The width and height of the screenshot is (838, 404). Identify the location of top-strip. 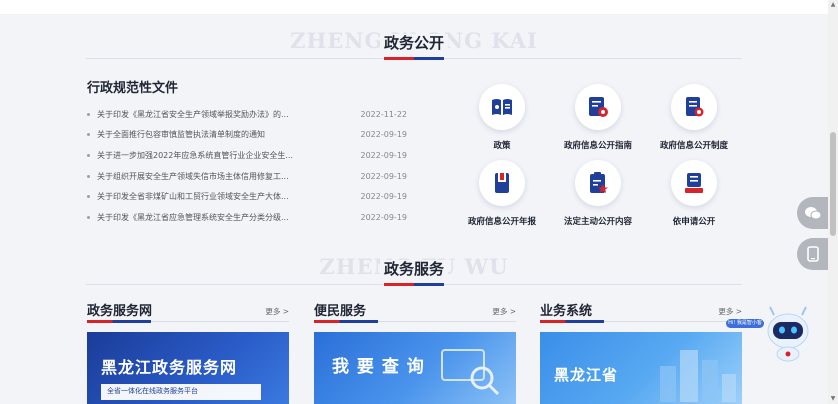
(414, 7).